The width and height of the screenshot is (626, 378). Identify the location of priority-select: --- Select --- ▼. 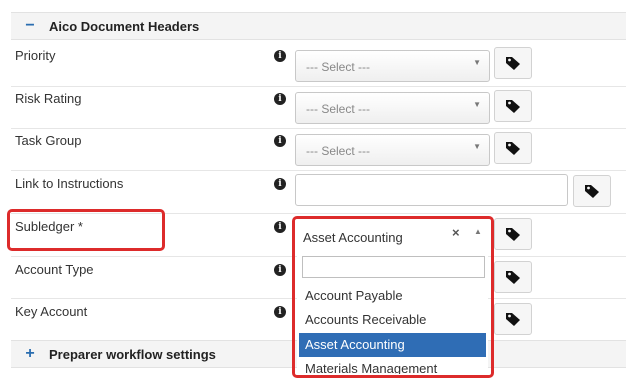
(392, 66).